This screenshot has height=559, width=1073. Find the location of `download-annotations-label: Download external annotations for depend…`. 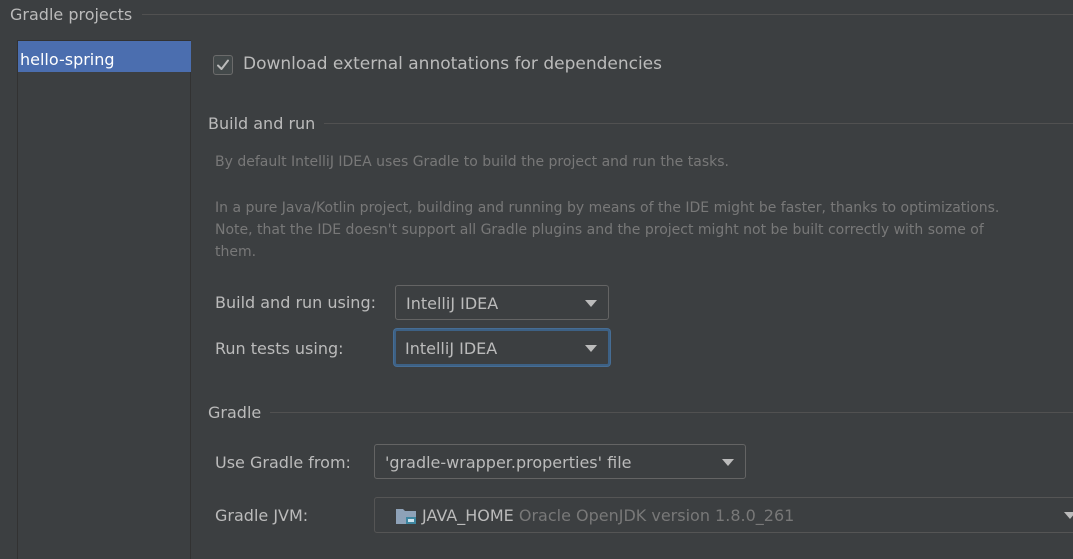

download-annotations-label: Download external annotations for depend… is located at coordinates (452, 64).